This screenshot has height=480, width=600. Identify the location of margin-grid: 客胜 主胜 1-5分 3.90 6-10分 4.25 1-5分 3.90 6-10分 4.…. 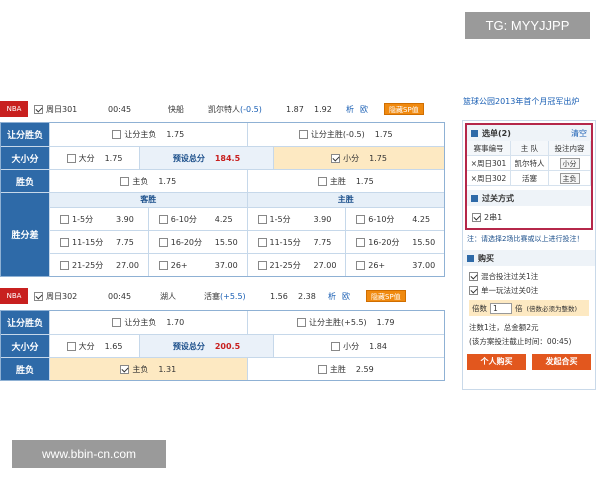
(246, 234).